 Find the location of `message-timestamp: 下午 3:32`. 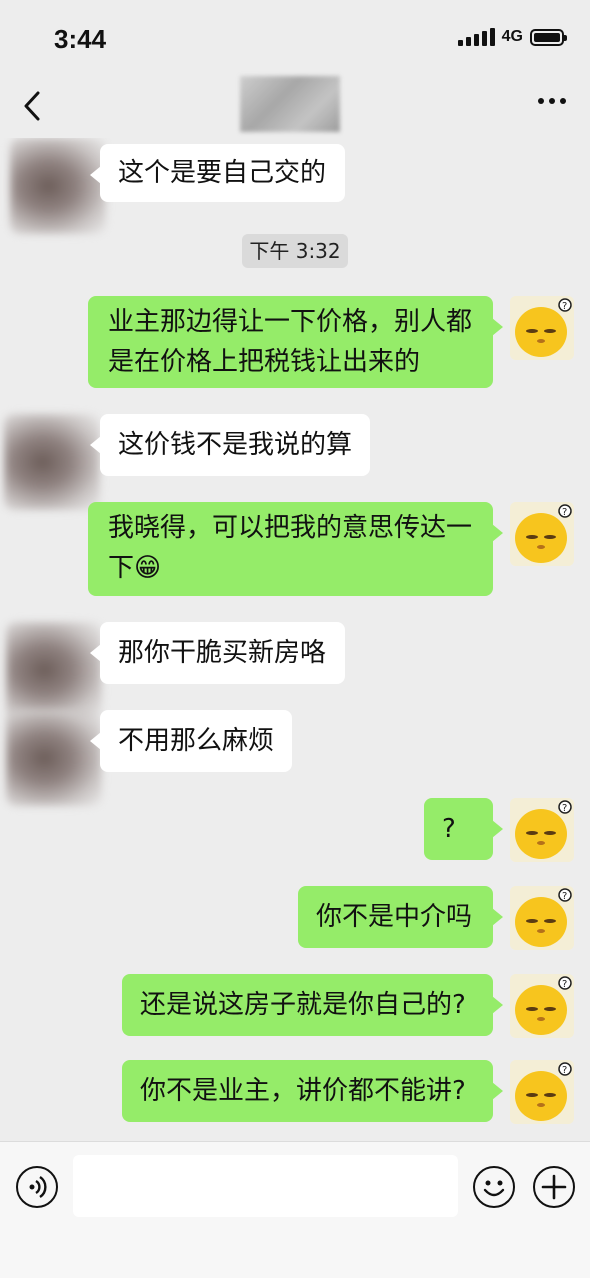

message-timestamp: 下午 3:32 is located at coordinates (295, 251).